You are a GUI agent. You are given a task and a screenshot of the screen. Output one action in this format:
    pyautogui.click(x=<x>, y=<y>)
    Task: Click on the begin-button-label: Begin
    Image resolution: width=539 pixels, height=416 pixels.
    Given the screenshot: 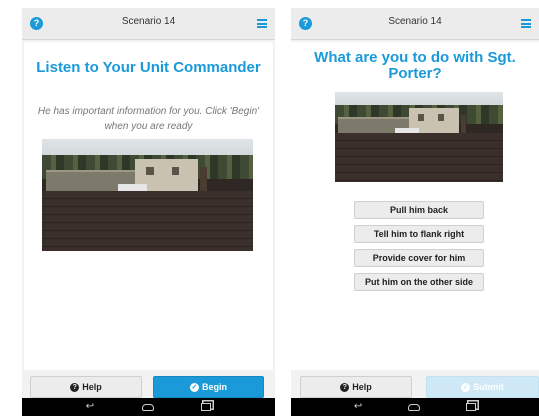 What is the action you would take?
    pyautogui.click(x=214, y=387)
    